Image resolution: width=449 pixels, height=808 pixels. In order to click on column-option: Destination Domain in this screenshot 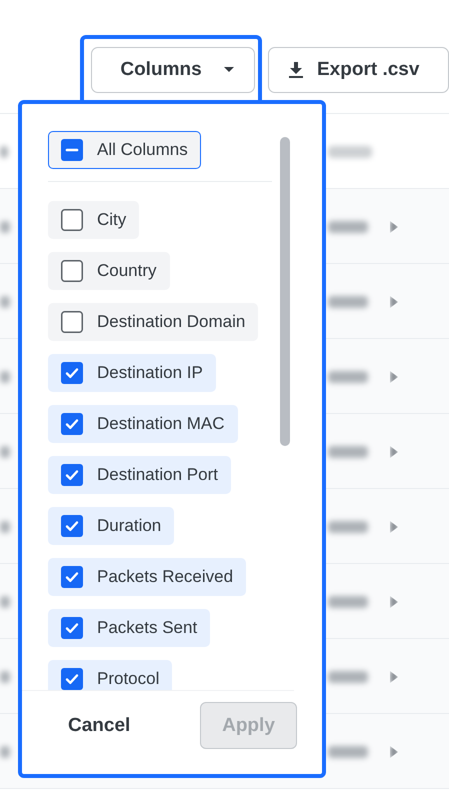, I will do `click(153, 322)`.